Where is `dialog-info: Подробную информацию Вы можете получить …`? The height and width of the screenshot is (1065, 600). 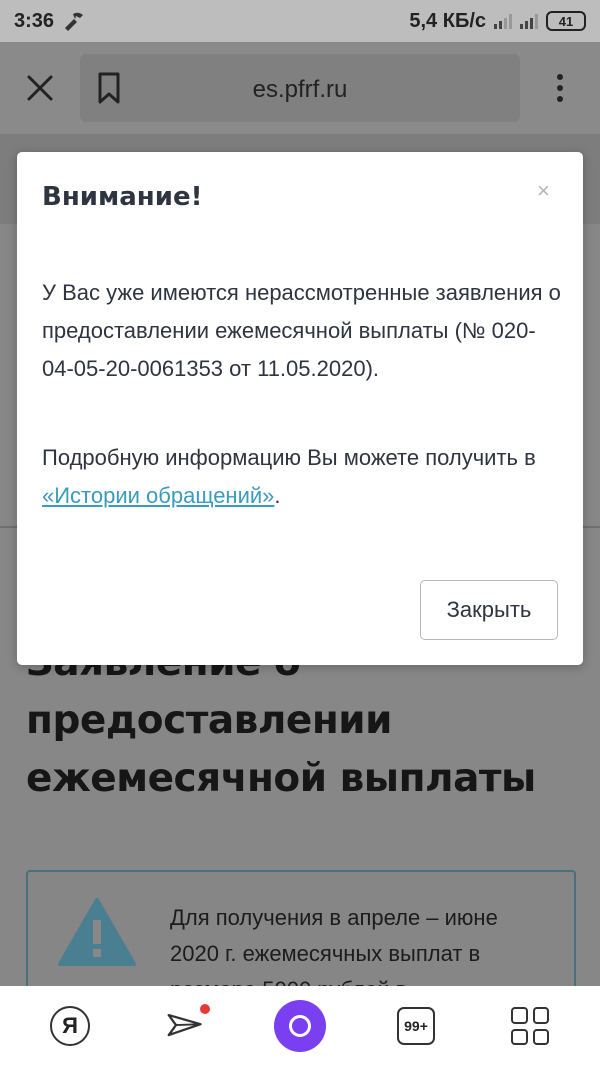
dialog-info: Подробную информацию Вы можете получить … is located at coordinates (302, 477).